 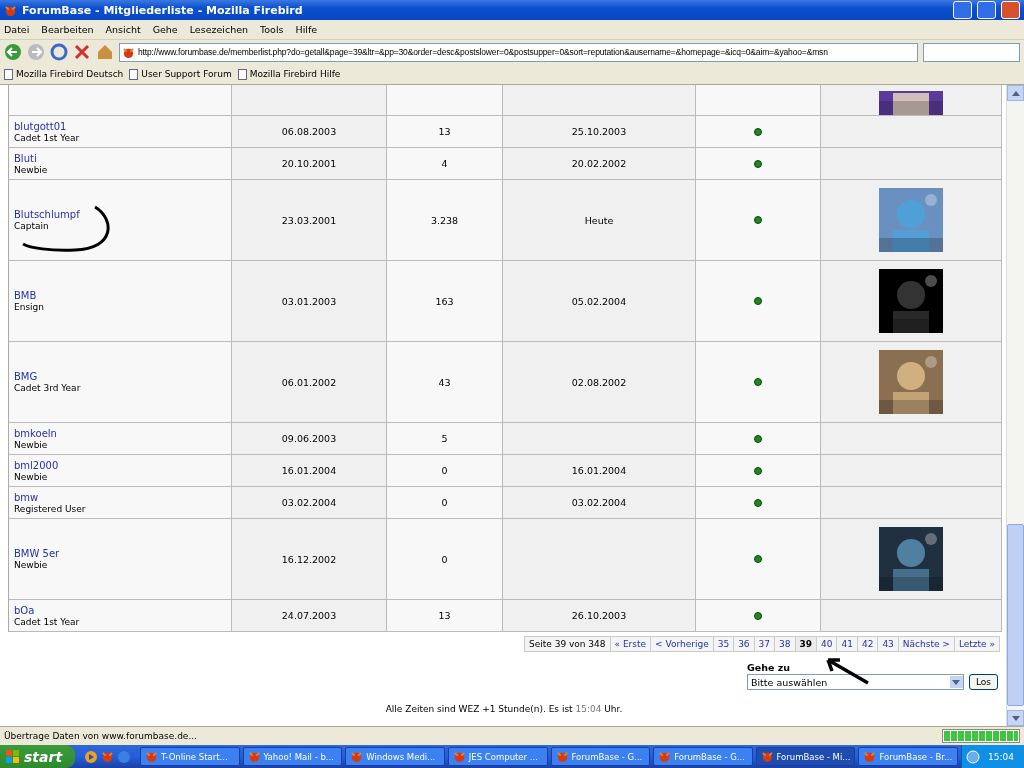 What do you see at coordinates (868, 644) in the screenshot?
I see `page-link: 42` at bounding box center [868, 644].